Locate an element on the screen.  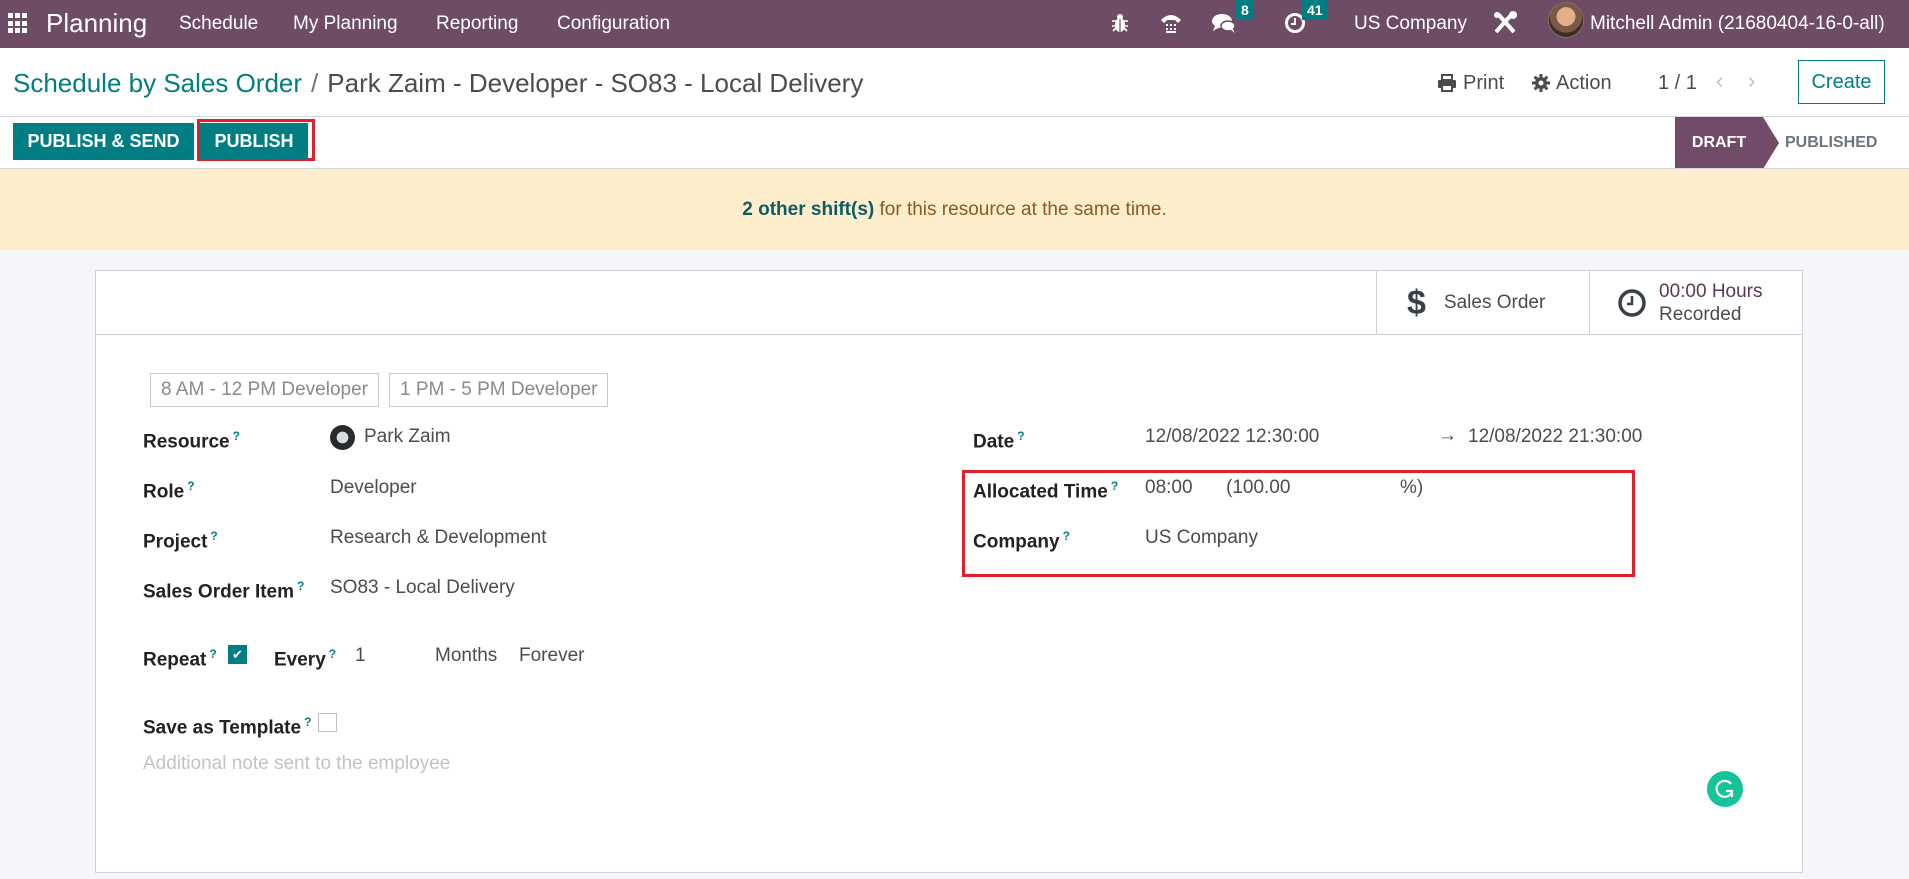
messages-badge: 8 is located at coordinates (1245, 10).